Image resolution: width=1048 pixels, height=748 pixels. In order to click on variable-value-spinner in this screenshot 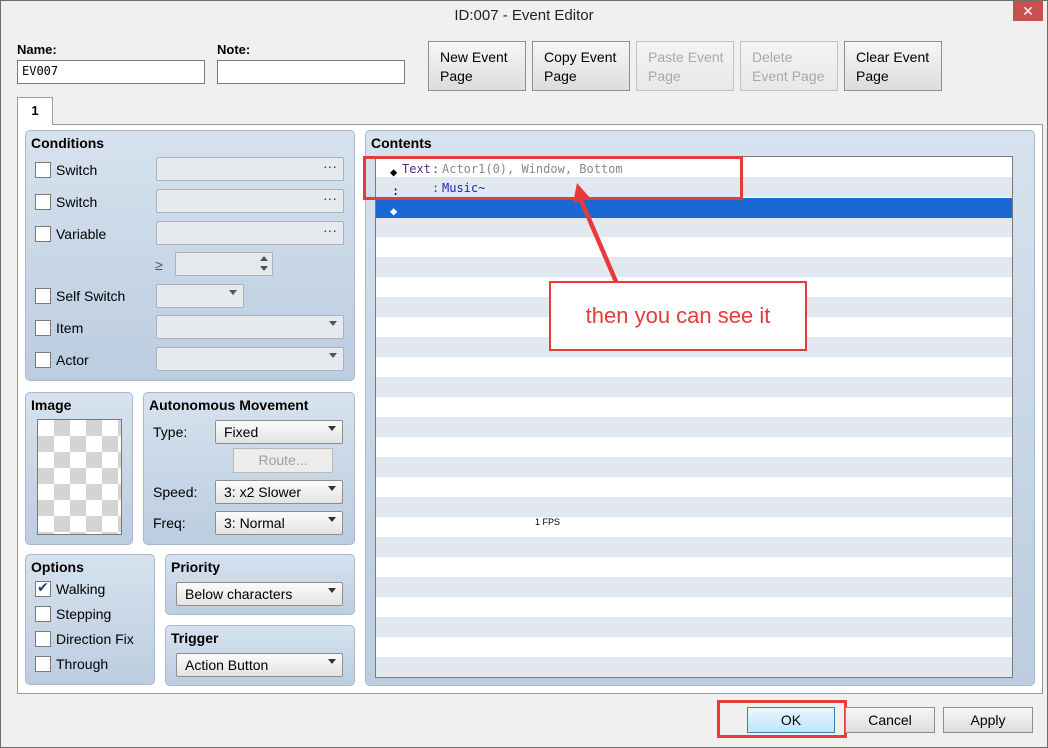, I will do `click(224, 264)`.